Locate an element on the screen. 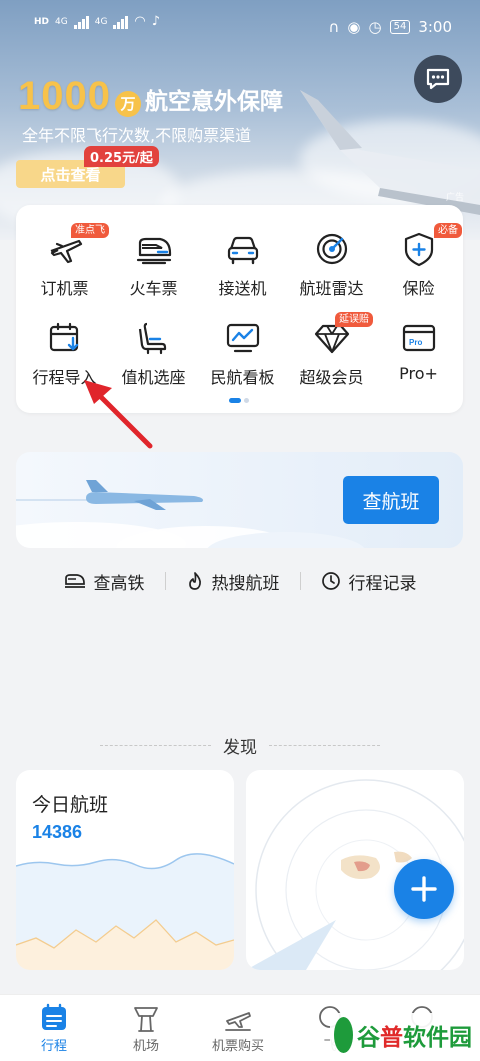  tab-label: 机票购买 is located at coordinates (237, 1046).